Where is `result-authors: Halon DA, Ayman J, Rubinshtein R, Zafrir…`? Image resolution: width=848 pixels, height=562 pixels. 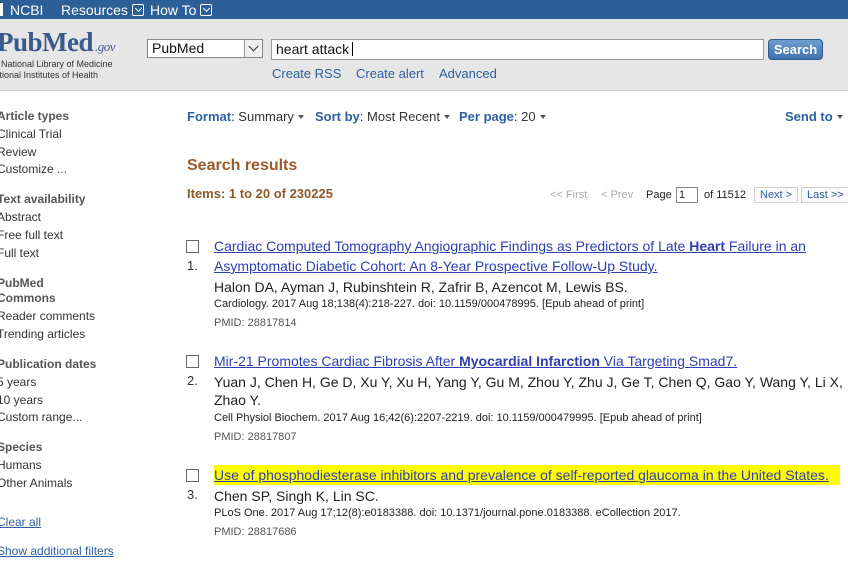
result-authors: Halon DA, Ayman J, Rubinshtein R, Zafrir… is located at coordinates (421, 287).